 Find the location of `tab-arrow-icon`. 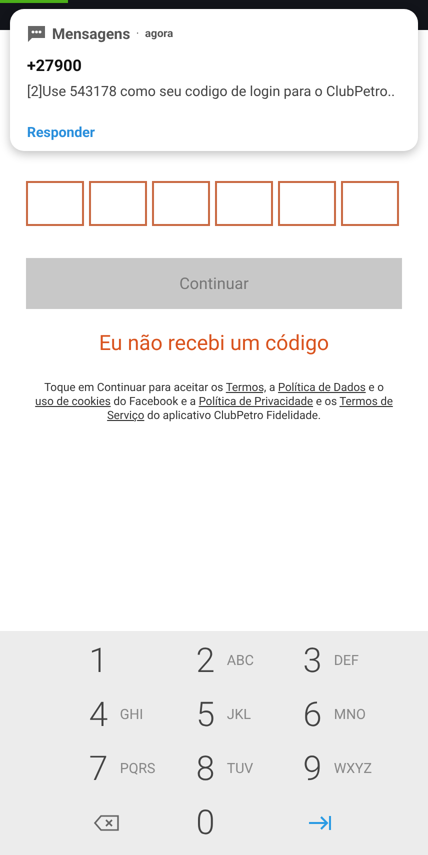

tab-arrow-icon is located at coordinates (320, 823).